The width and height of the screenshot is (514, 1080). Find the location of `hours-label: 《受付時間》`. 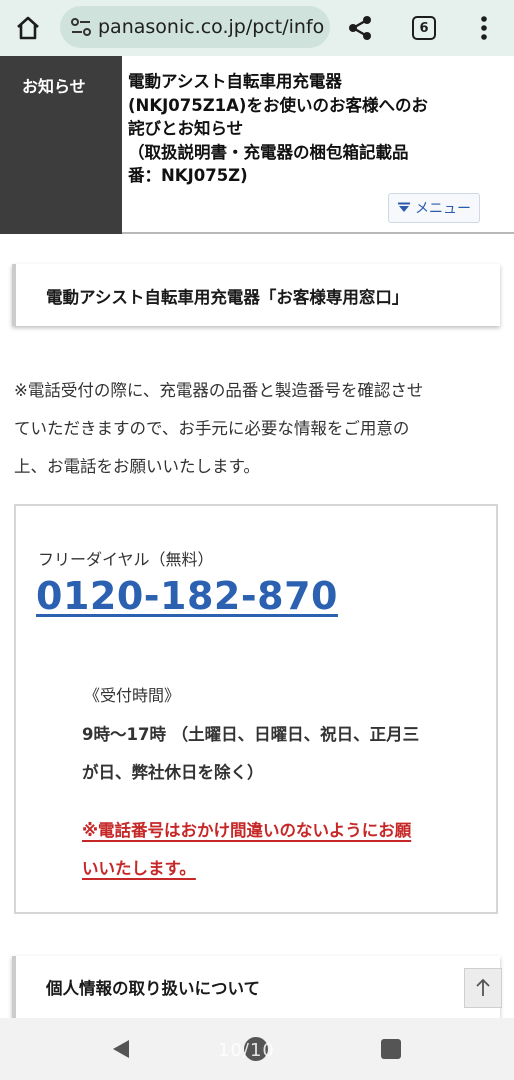

hours-label: 《受付時間》 is located at coordinates (132, 695).